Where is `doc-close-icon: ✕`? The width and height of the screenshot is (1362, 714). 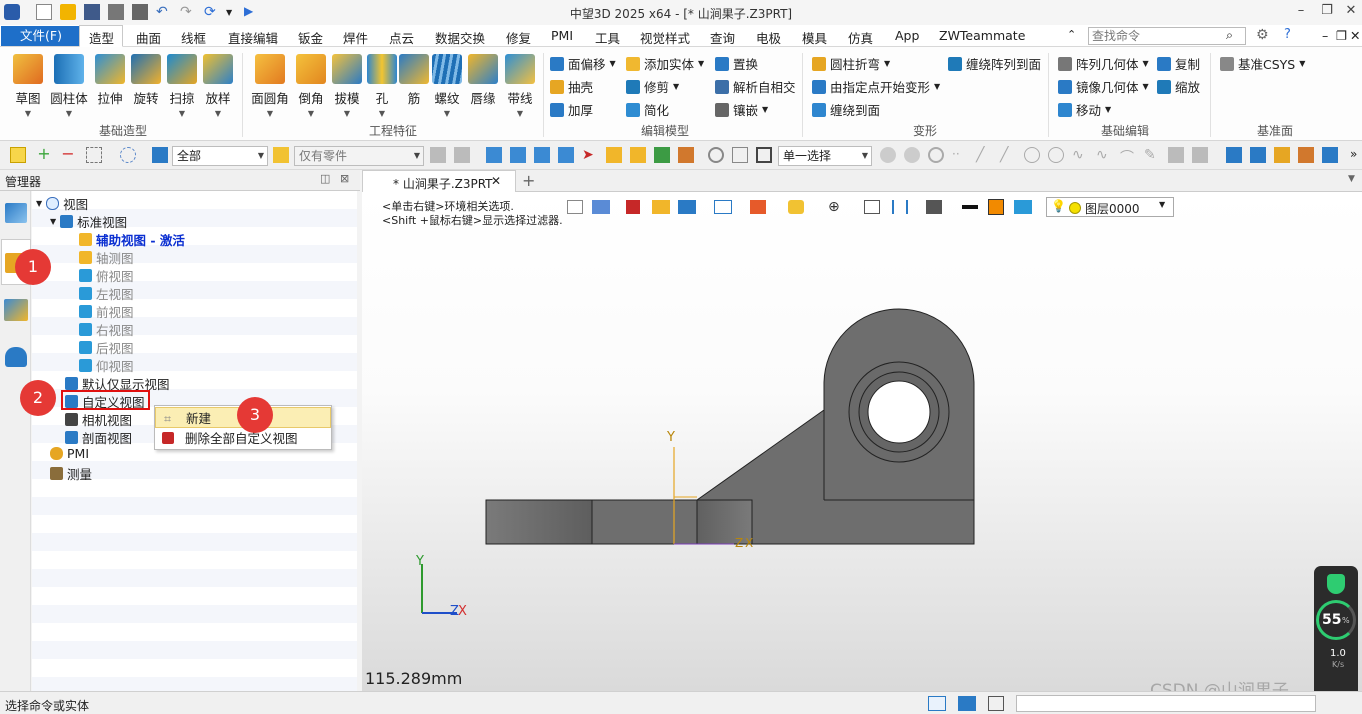
doc-close-icon: ✕ is located at coordinates (1355, 35).